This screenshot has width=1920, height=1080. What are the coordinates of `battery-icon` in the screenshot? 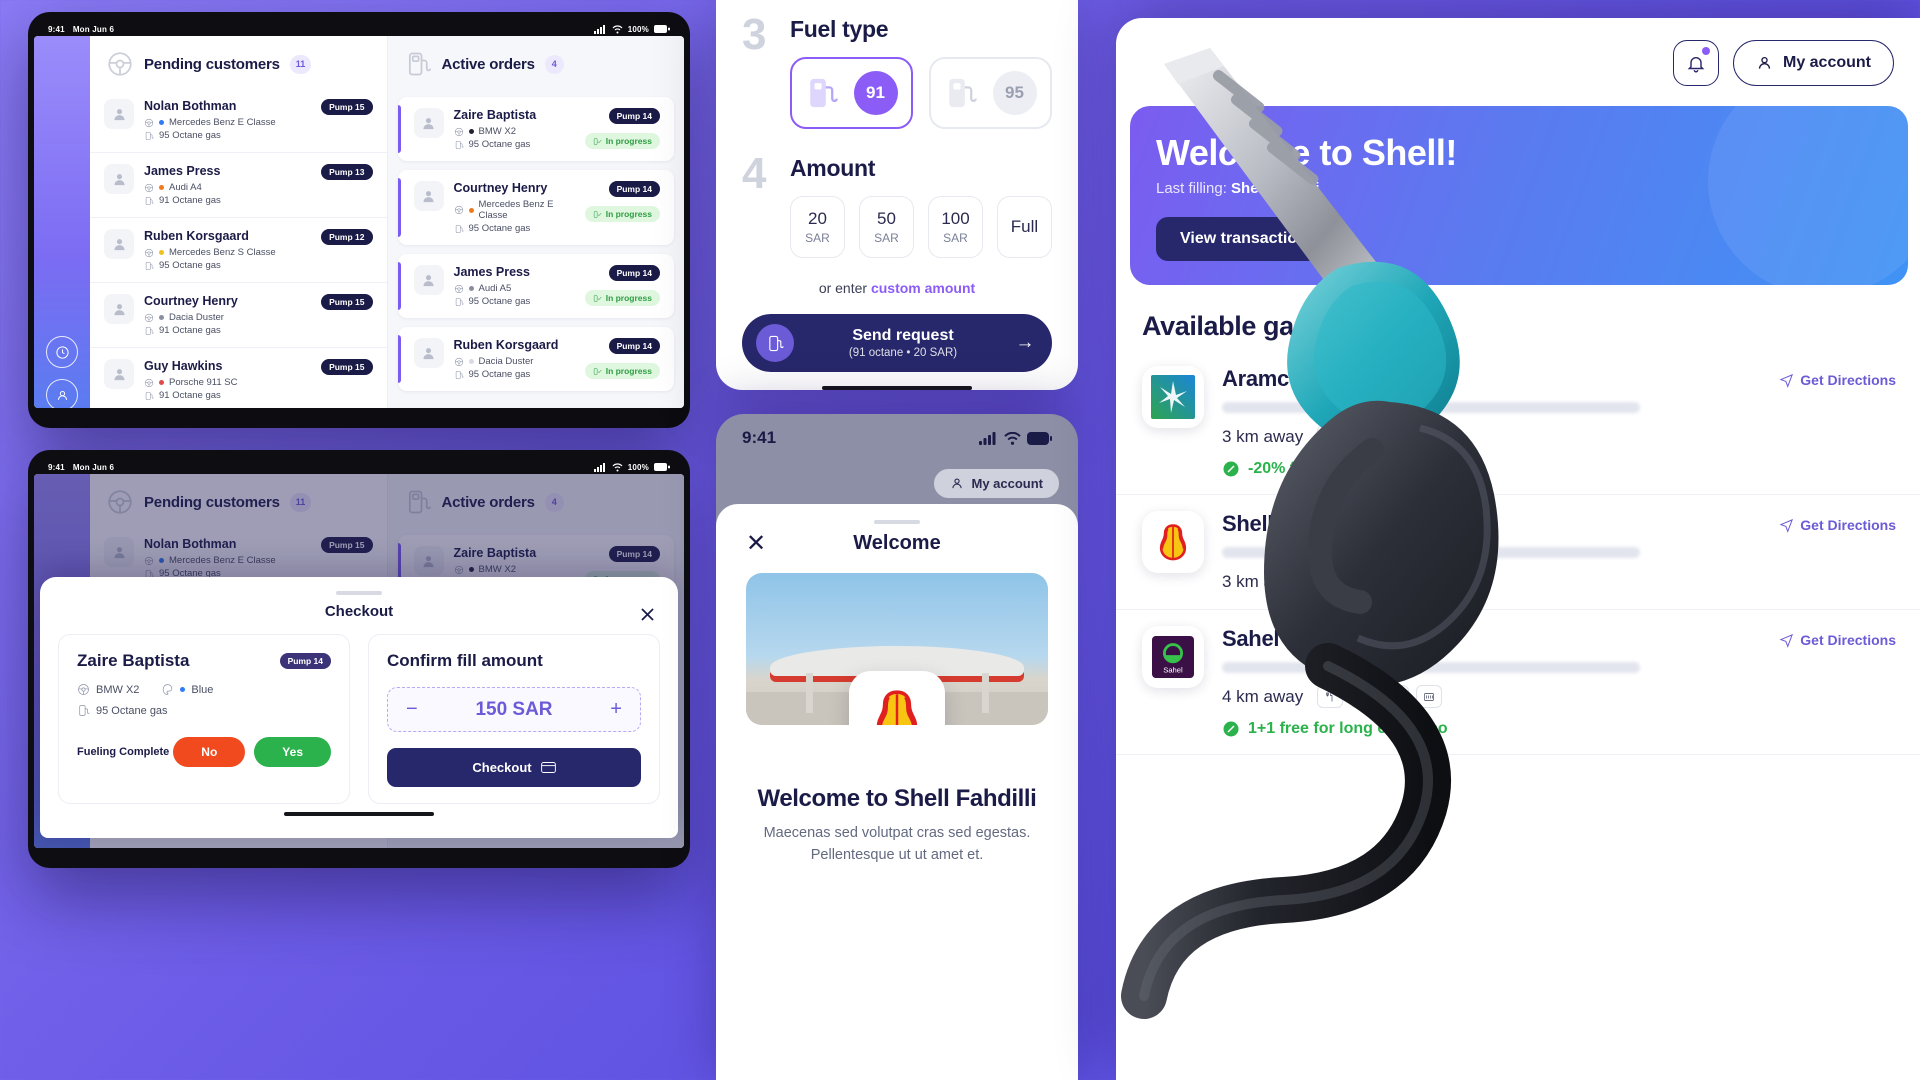 It's located at (662, 29).